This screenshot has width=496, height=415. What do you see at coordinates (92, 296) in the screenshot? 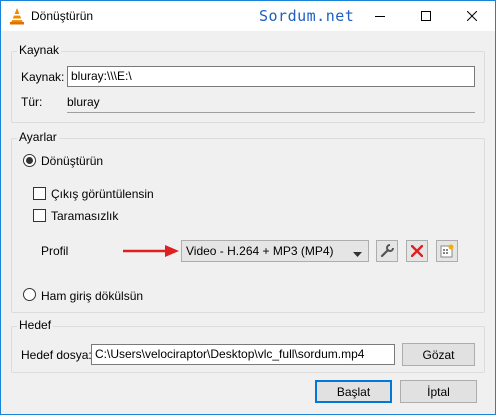
I see `dump-raw-label: Ham giriş dökülsün` at bounding box center [92, 296].